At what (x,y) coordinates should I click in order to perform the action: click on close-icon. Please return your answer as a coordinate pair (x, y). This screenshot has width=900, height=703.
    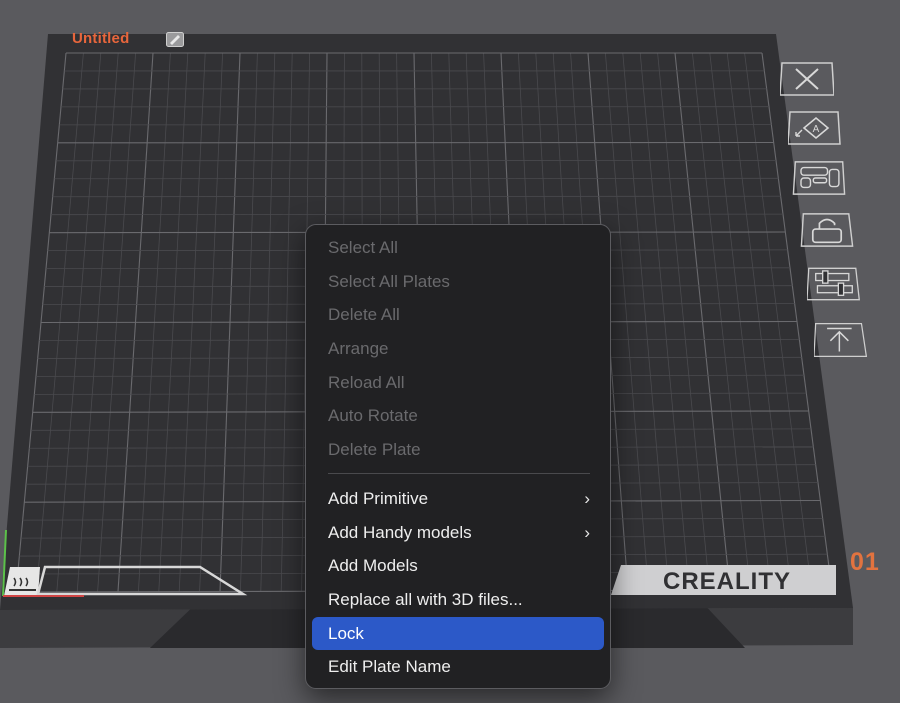
    Looking at the image, I should click on (807, 79).